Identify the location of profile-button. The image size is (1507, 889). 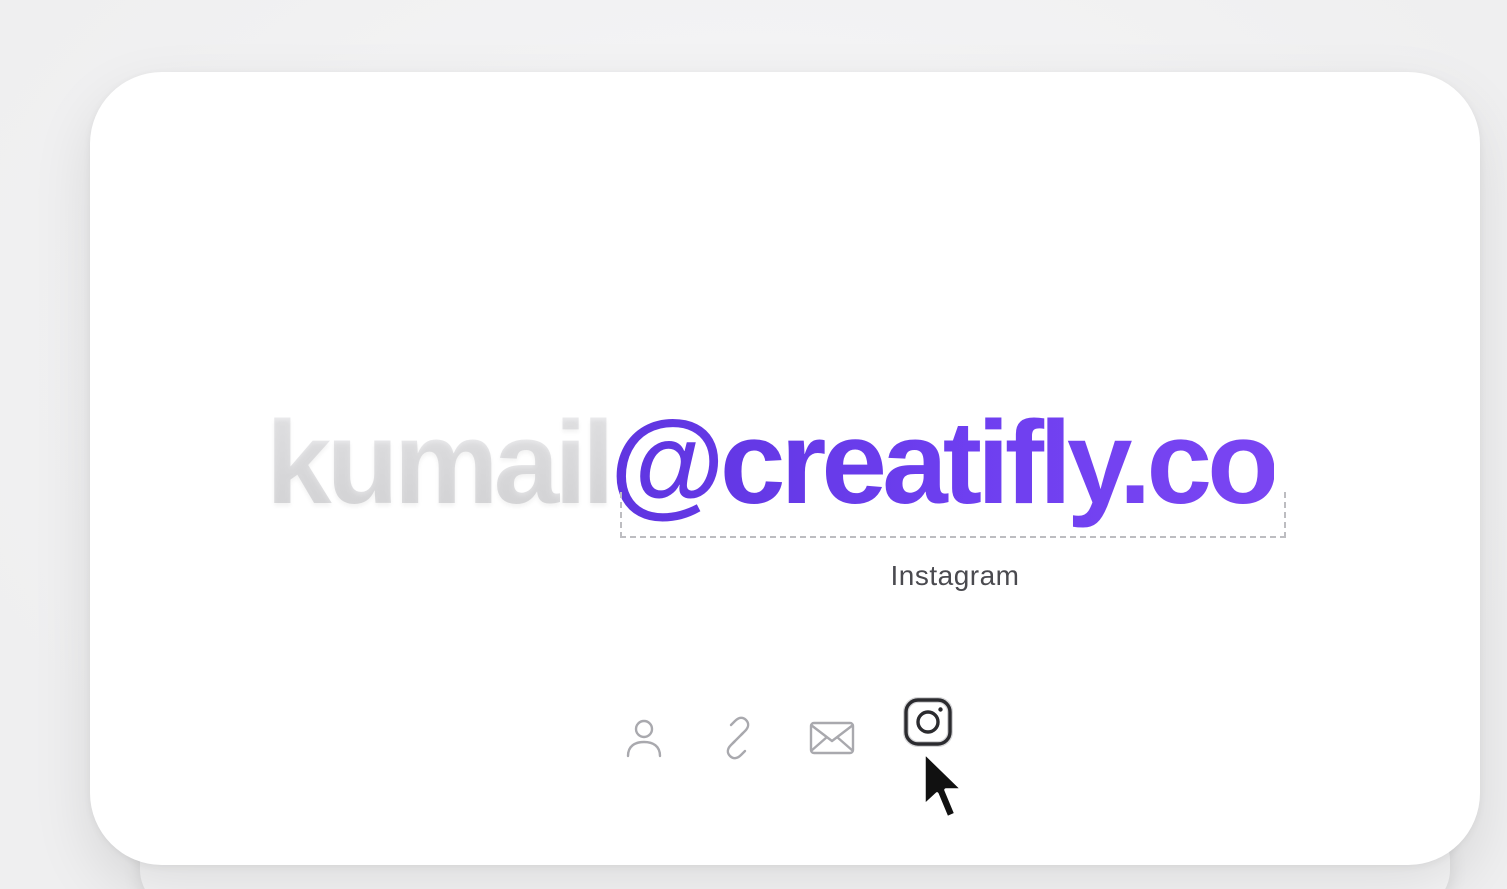
(644, 738).